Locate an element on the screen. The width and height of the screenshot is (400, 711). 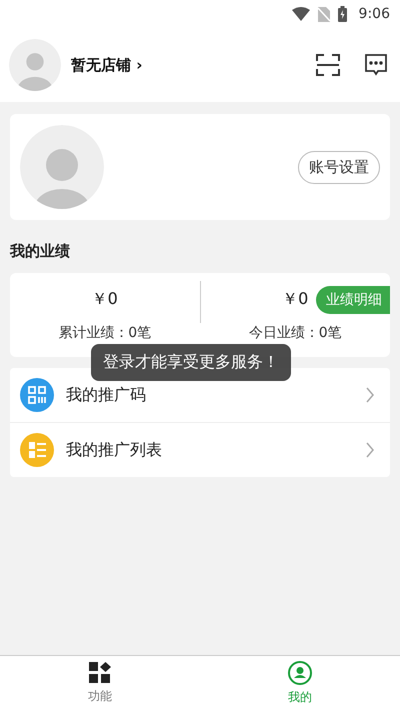
battery-icon is located at coordinates (342, 14).